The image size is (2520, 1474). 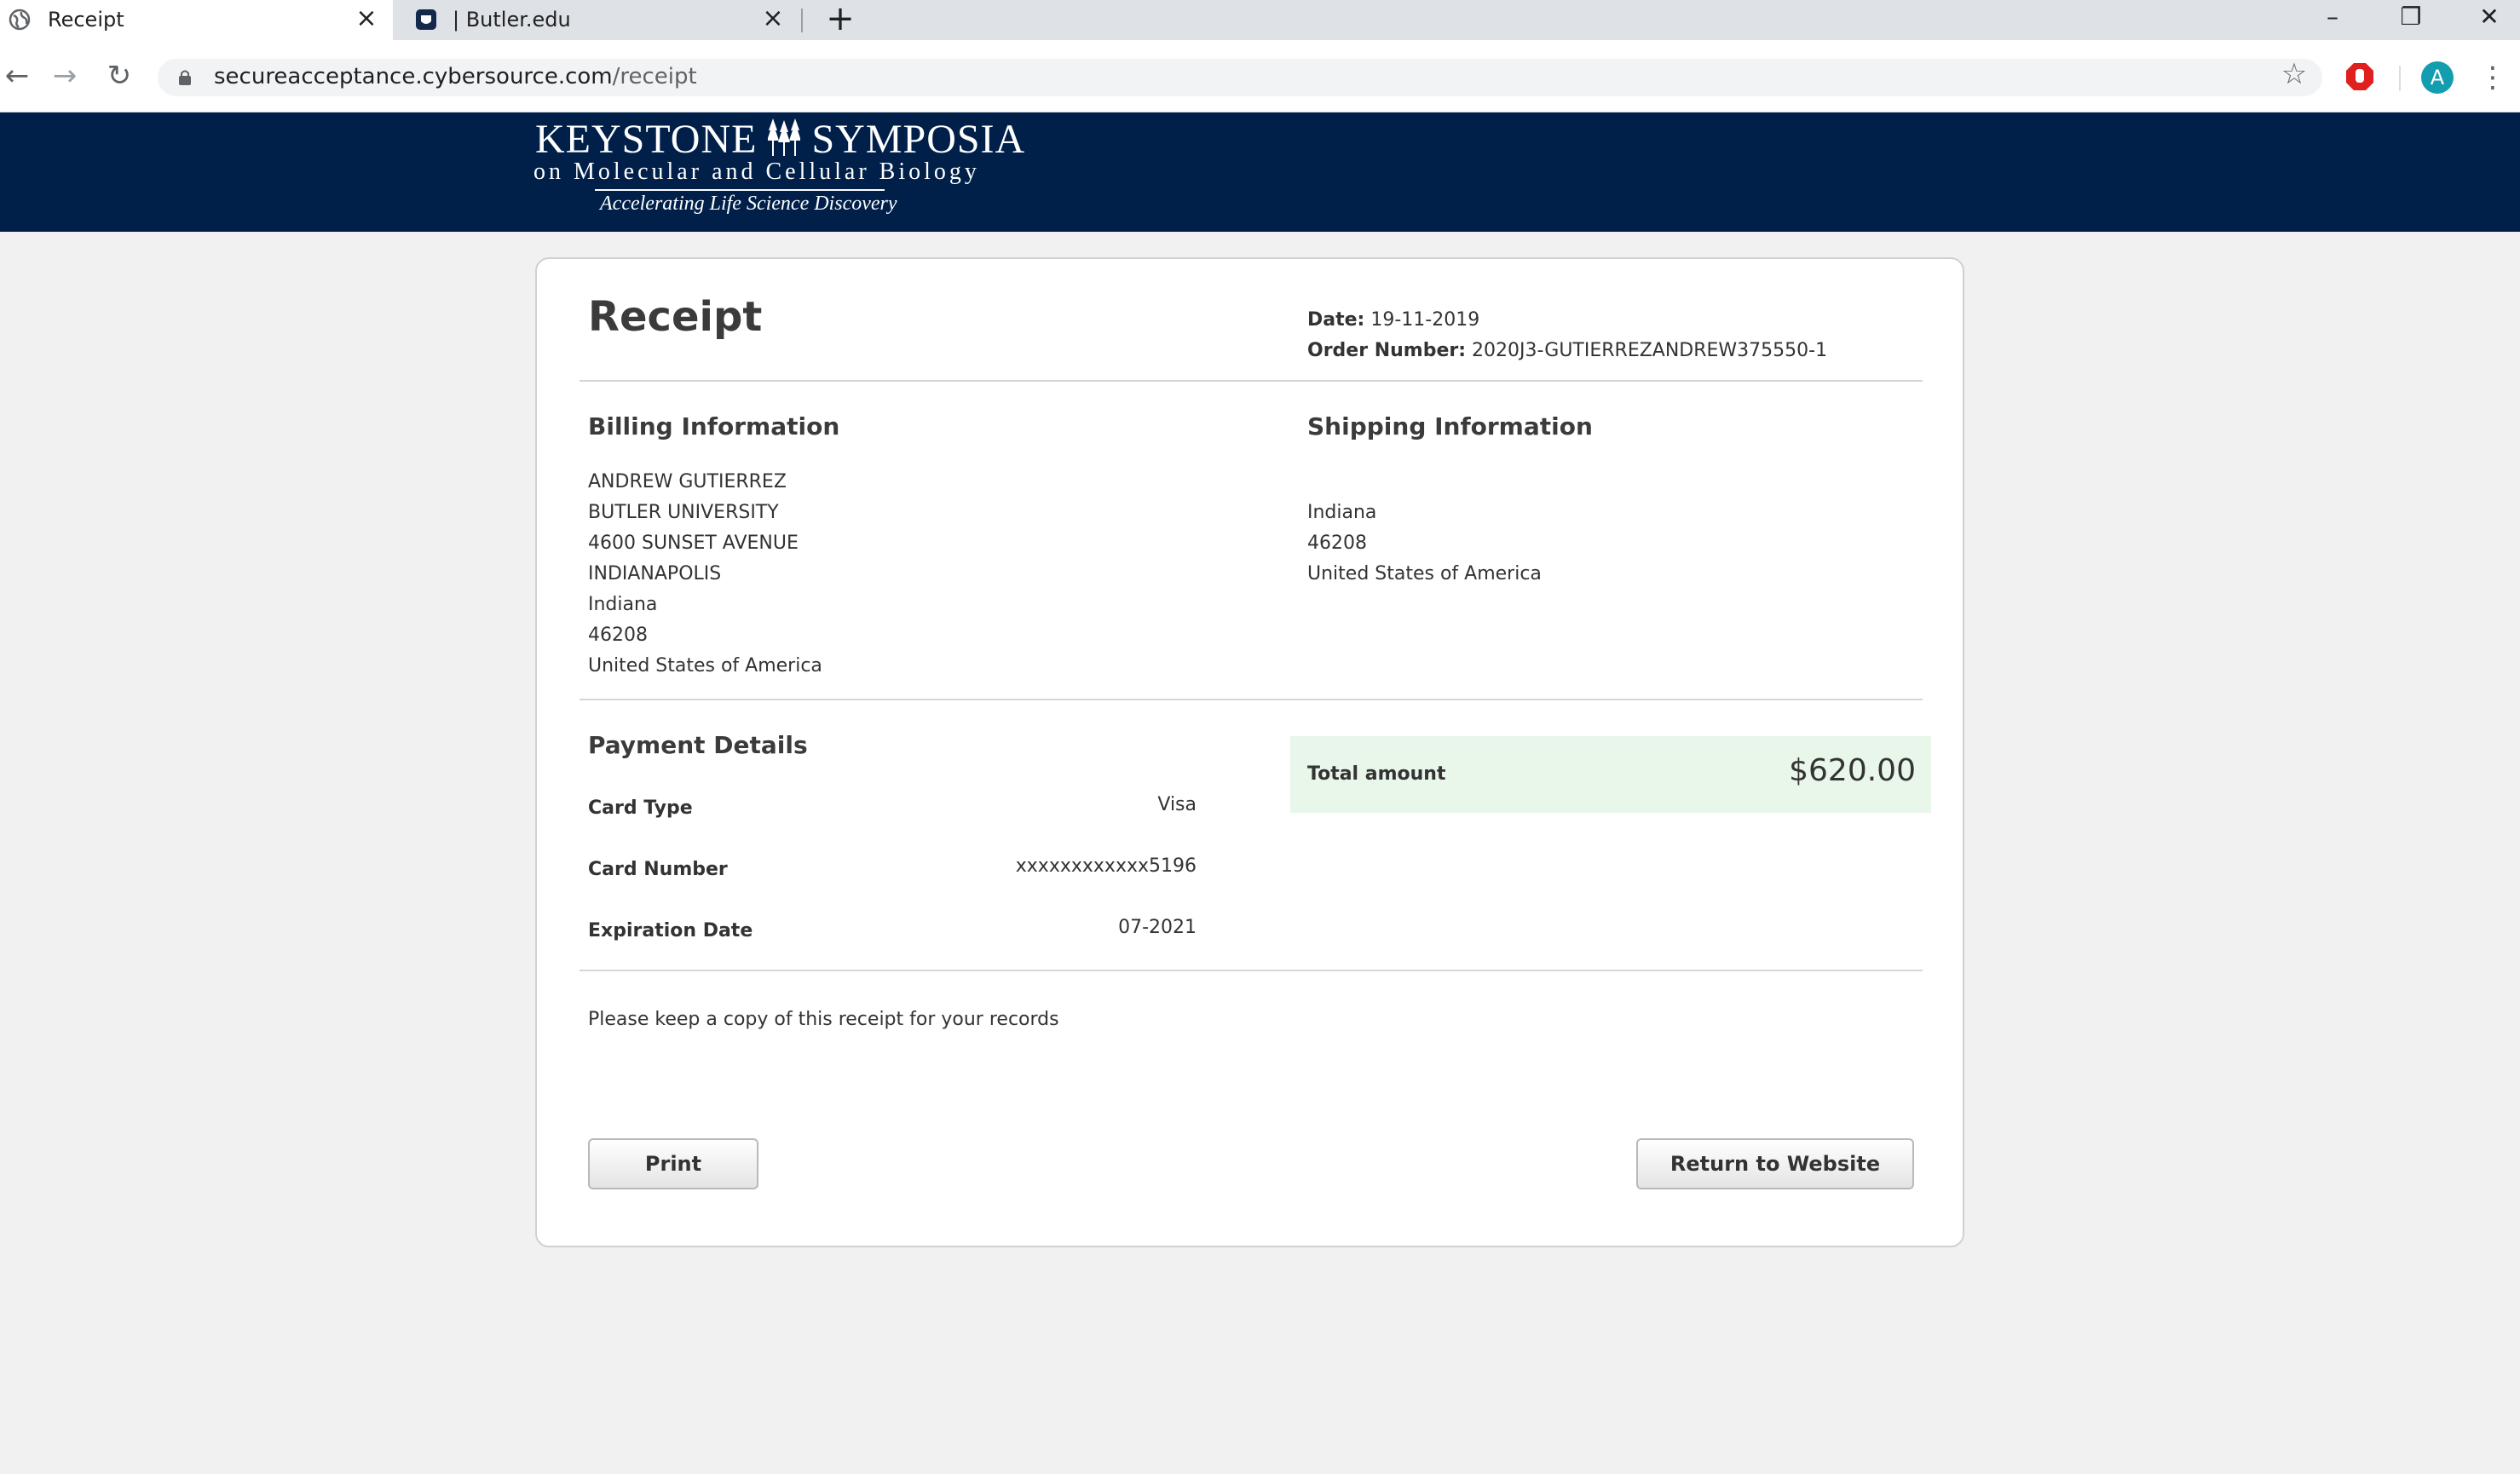 What do you see at coordinates (1240, 77) in the screenshot?
I see `address-bar: secureacceptance.cybersource.com/receipt` at bounding box center [1240, 77].